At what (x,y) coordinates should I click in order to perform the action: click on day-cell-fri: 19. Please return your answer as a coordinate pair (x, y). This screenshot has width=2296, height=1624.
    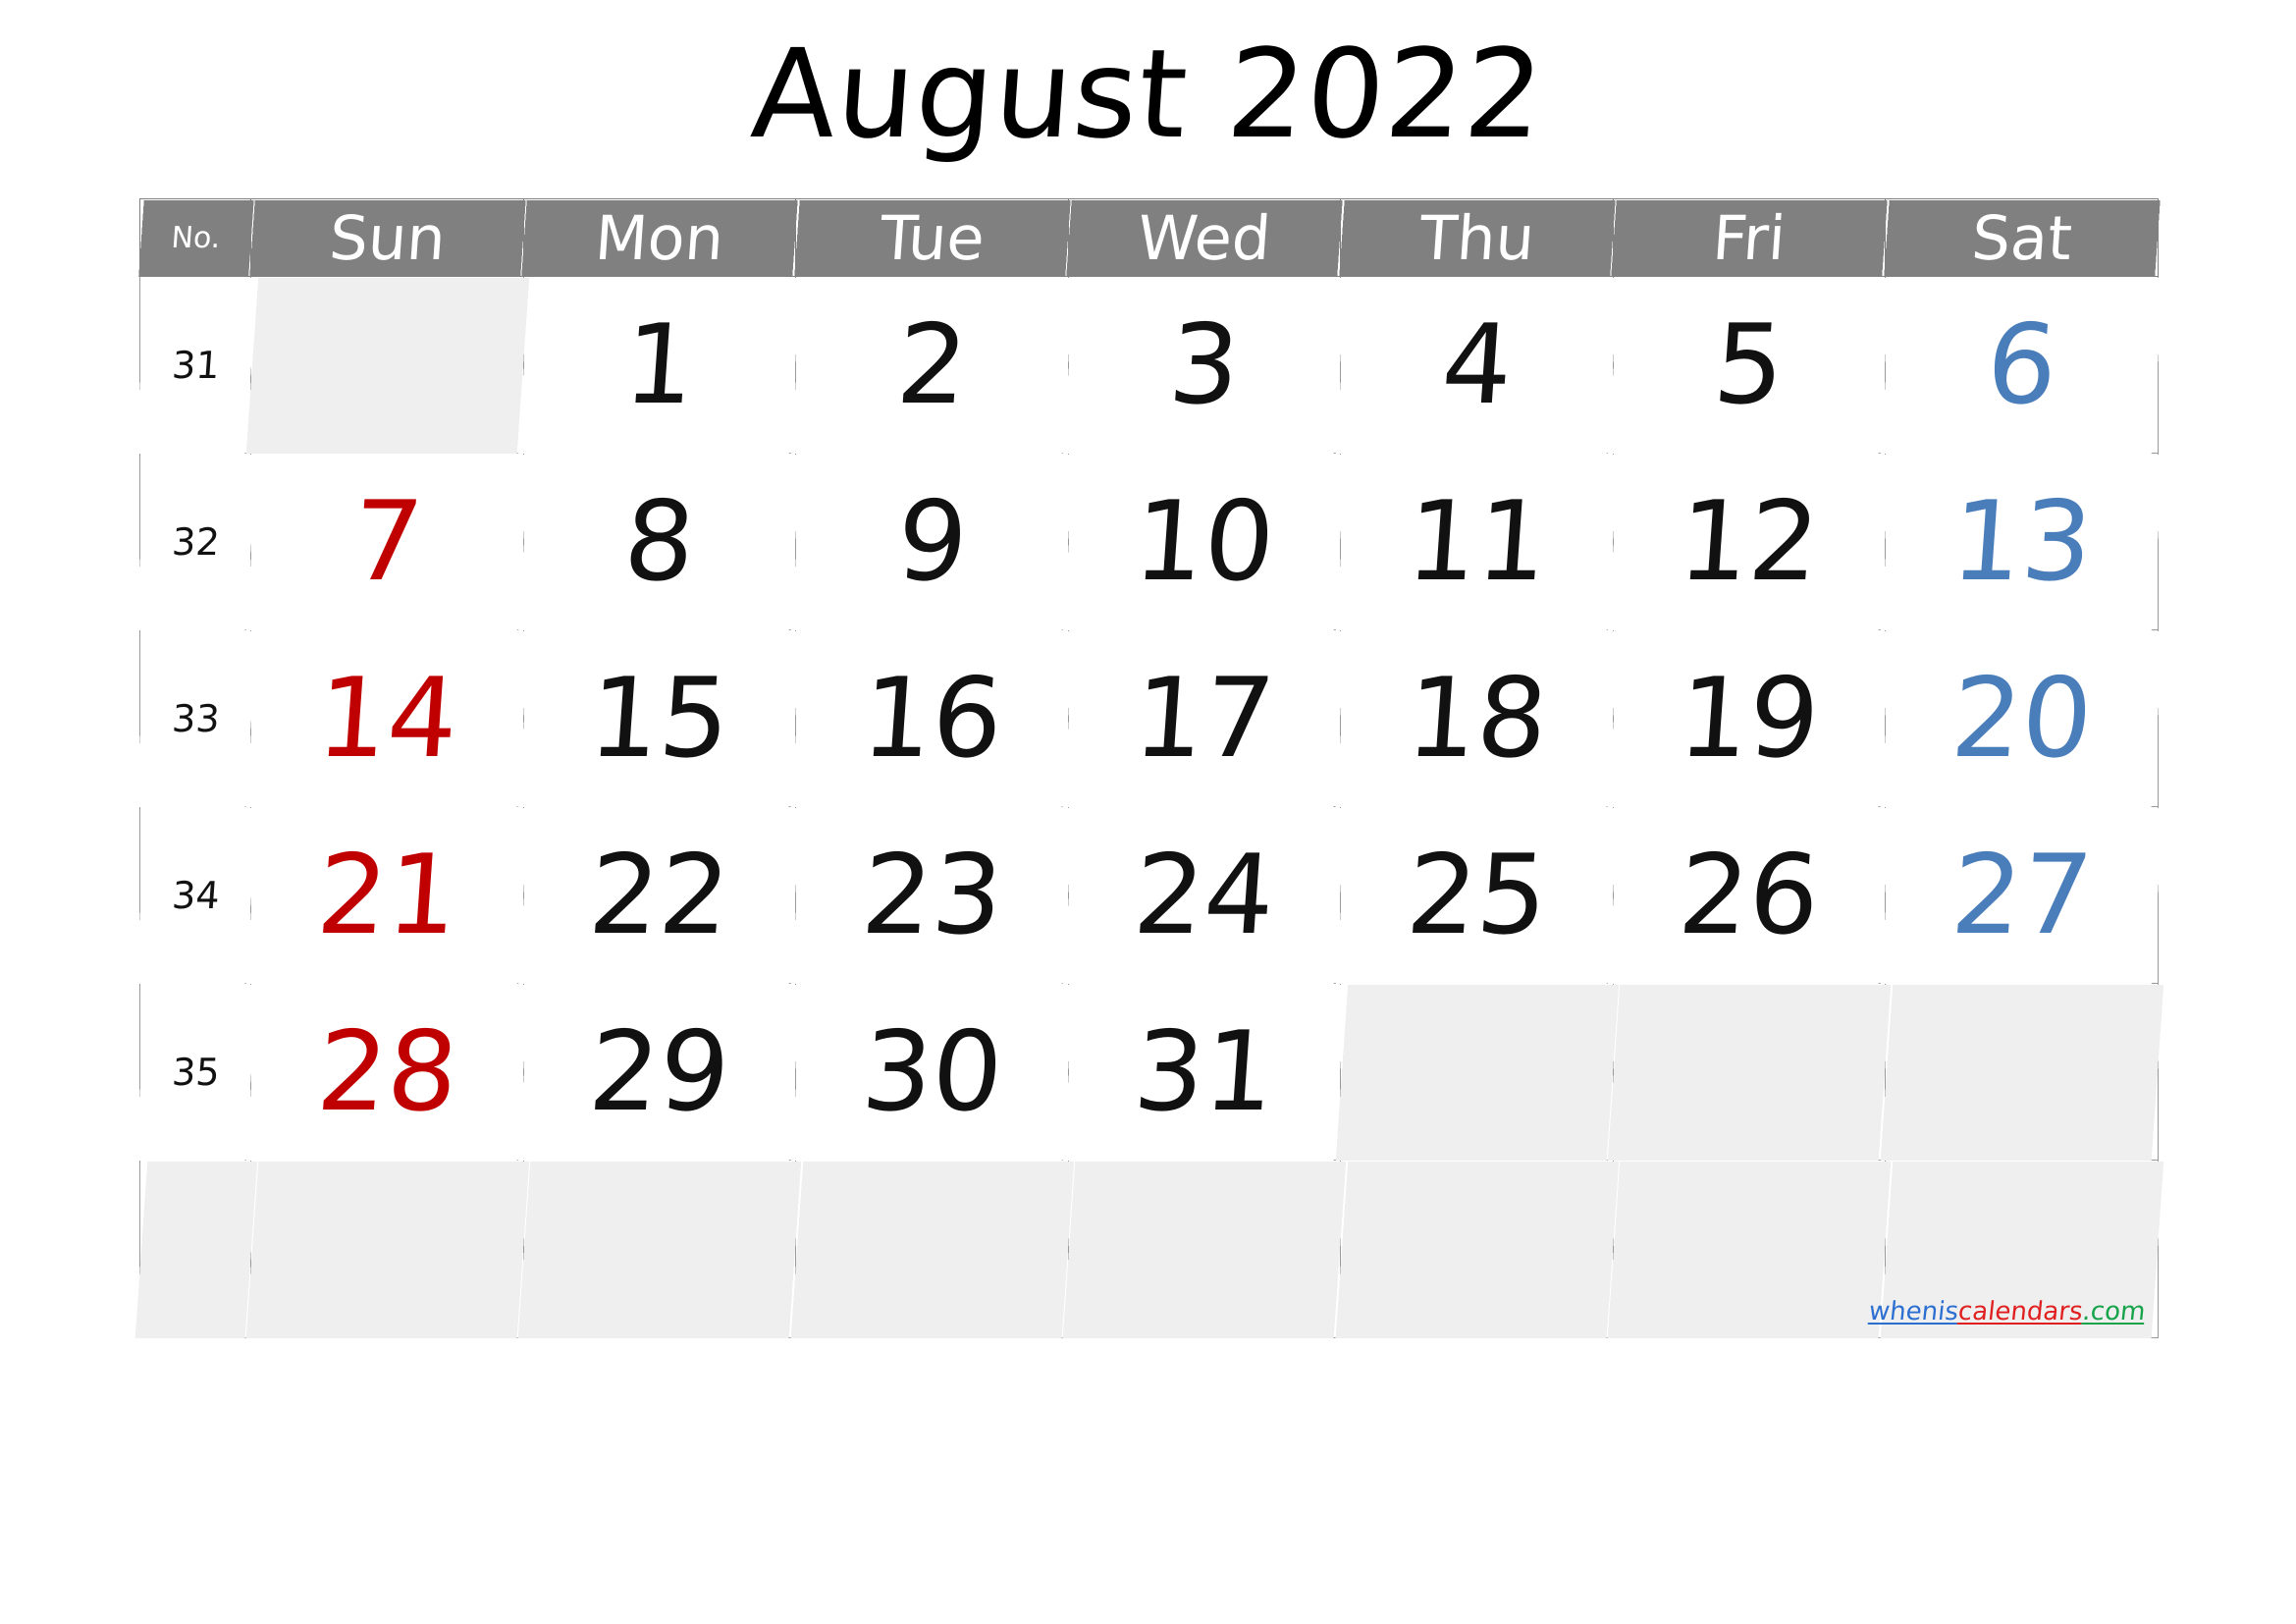
    Looking at the image, I should click on (1750, 718).